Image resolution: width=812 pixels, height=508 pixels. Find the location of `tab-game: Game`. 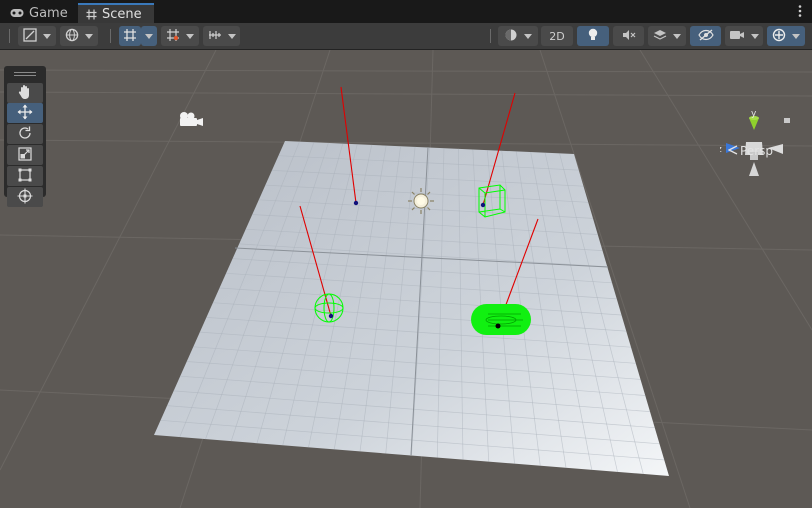

tab-game: Game is located at coordinates (39, 13).